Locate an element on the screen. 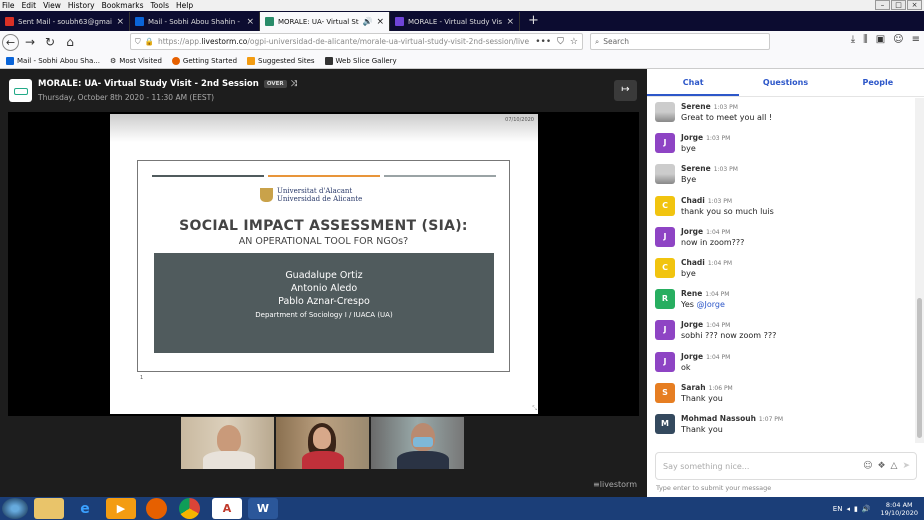 The height and width of the screenshot is (520, 924). gmail-icon is located at coordinates (9, 21).